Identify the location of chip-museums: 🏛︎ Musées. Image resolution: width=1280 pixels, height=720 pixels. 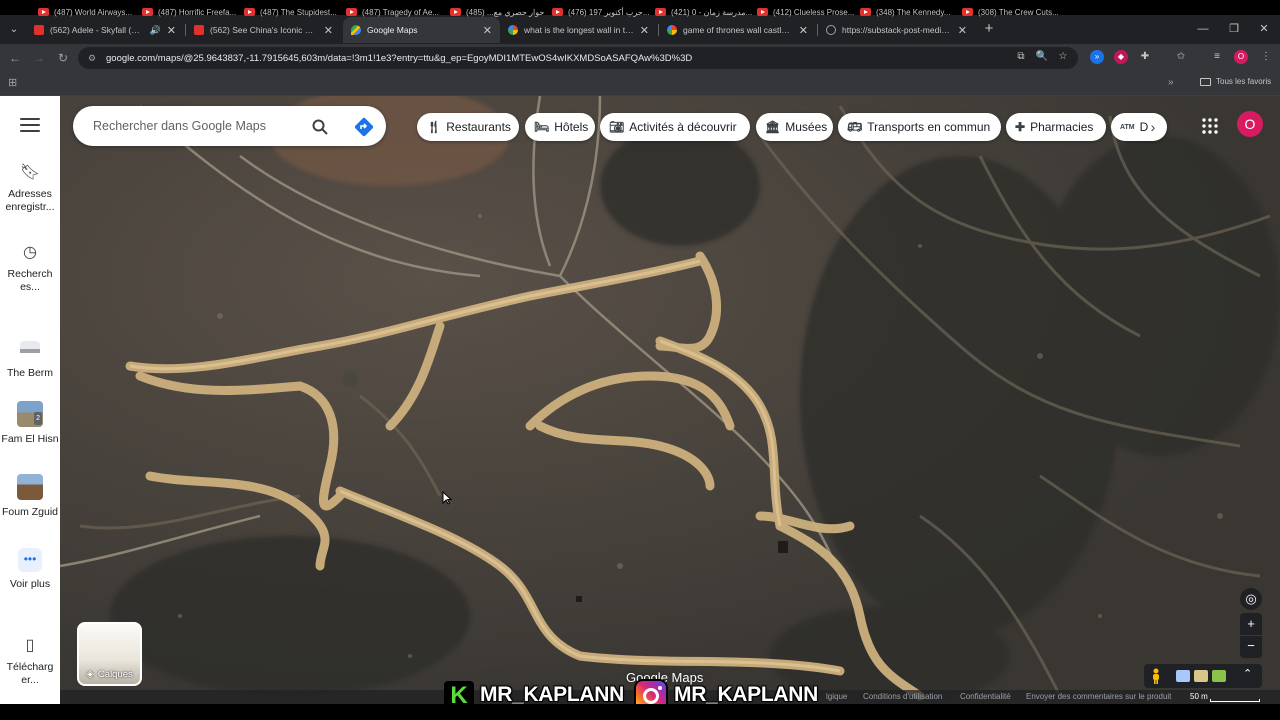
(794, 127).